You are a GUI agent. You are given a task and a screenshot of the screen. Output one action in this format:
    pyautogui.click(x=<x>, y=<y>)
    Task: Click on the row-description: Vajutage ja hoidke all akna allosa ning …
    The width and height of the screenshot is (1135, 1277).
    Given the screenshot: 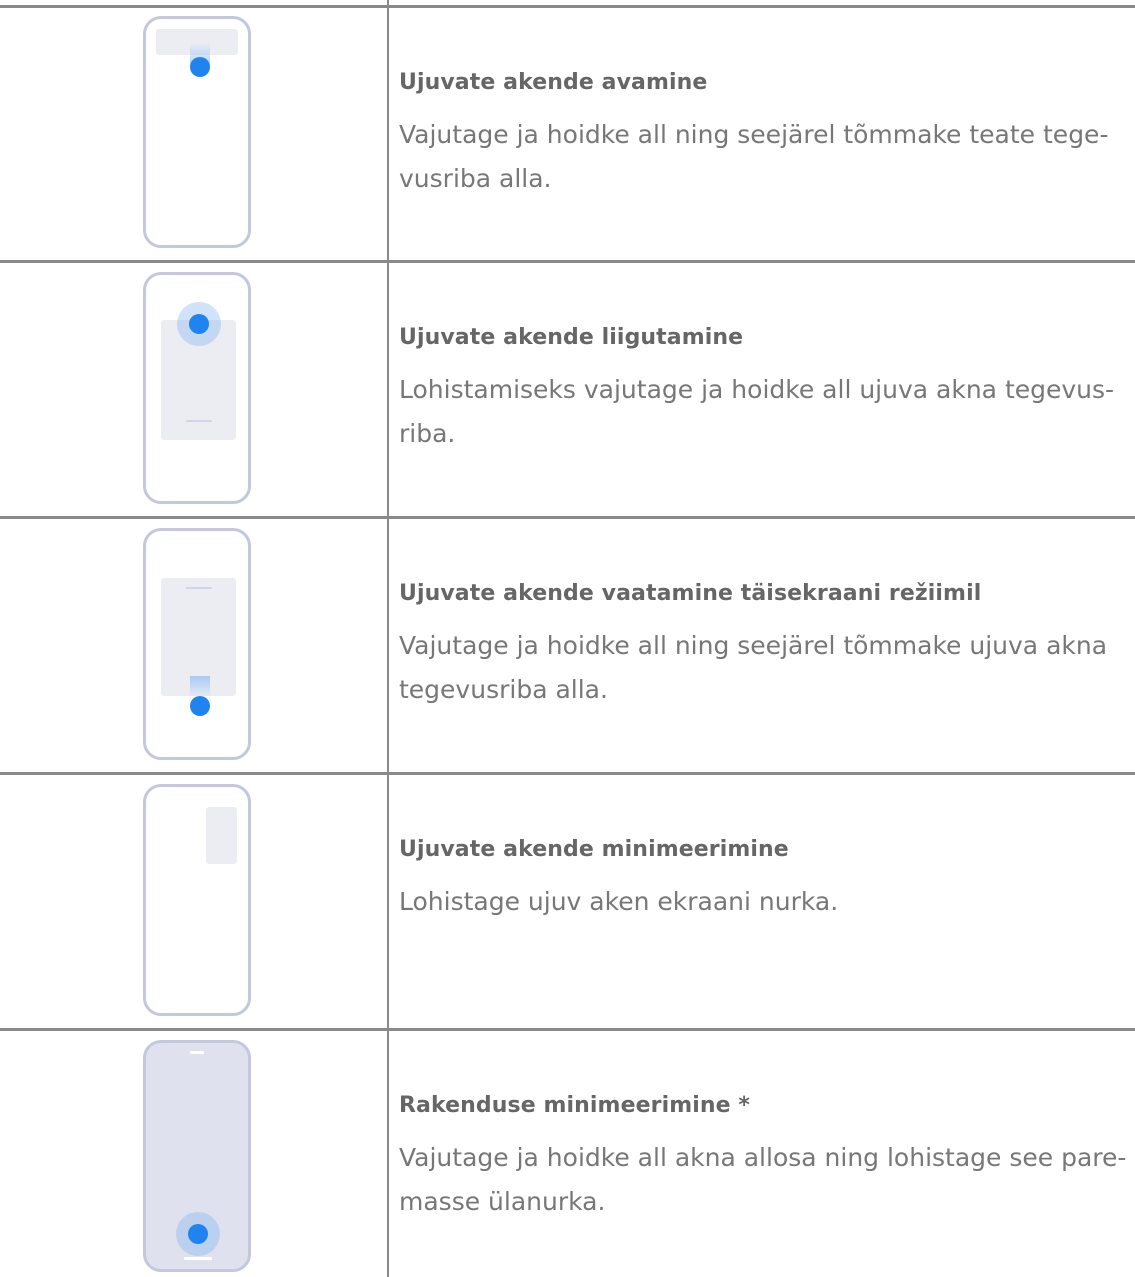 What is the action you would take?
    pyautogui.click(x=763, y=1179)
    